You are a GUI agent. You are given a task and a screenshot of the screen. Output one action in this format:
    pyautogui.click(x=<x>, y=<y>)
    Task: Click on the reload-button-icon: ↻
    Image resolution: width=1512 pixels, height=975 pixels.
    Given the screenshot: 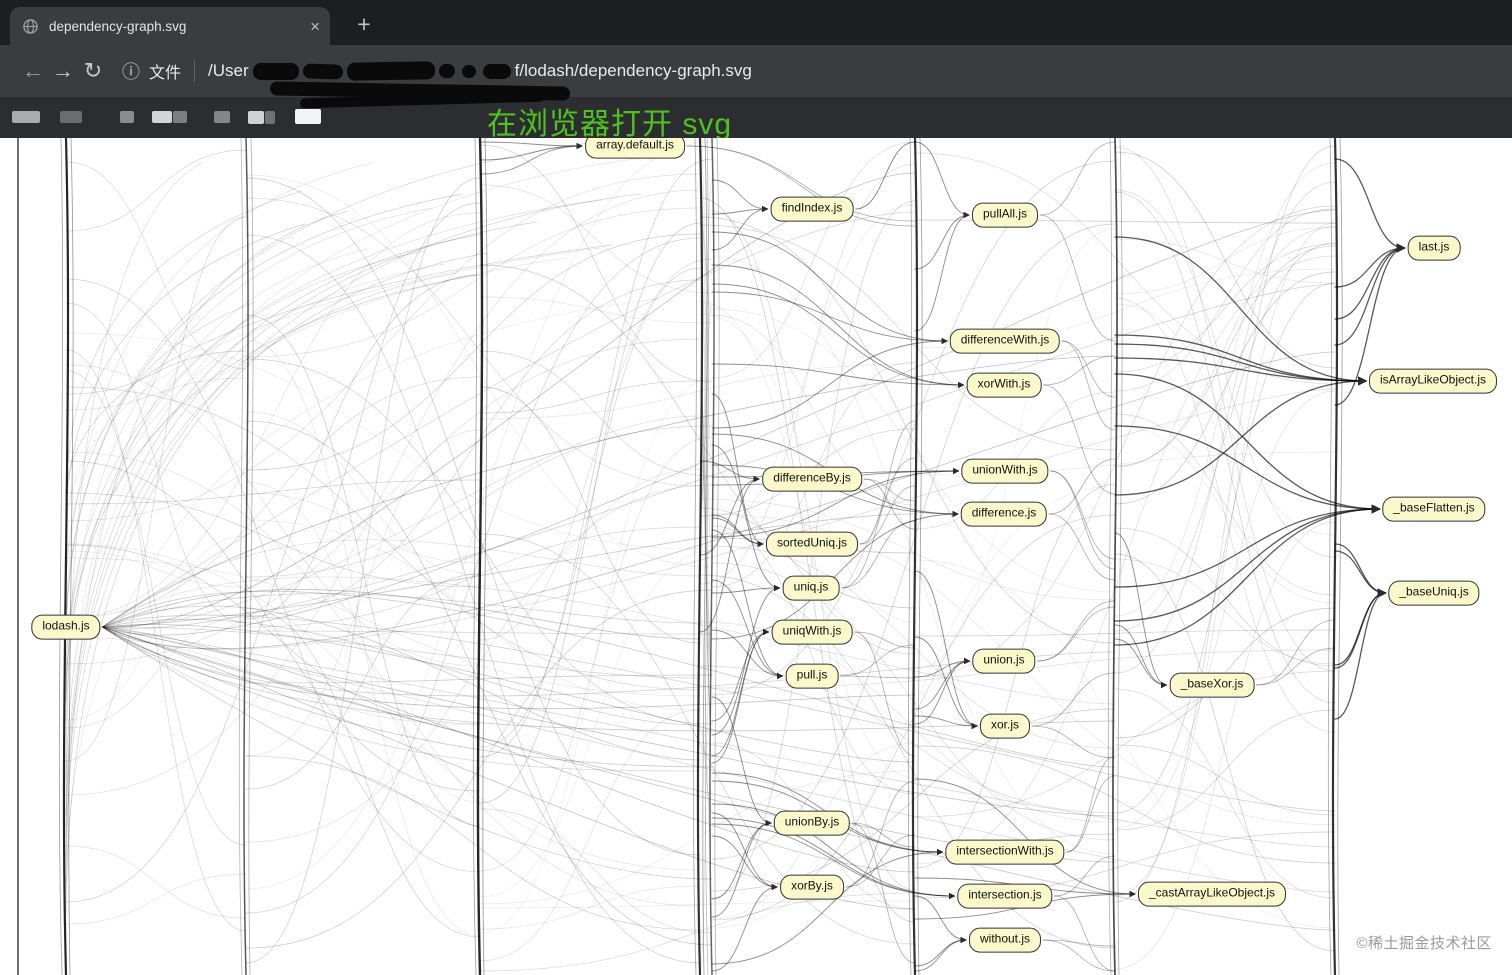 What is the action you would take?
    pyautogui.click(x=93, y=71)
    